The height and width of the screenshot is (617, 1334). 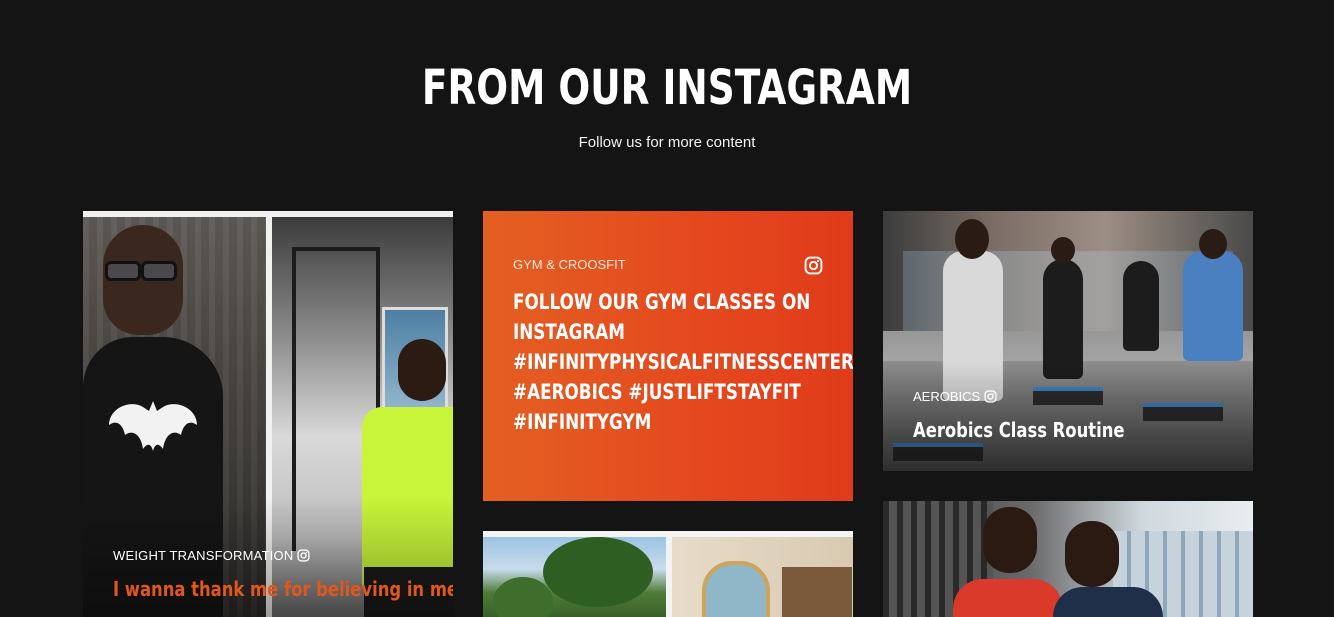 What do you see at coordinates (574, 577) in the screenshot?
I see `post-photo-outdoor` at bounding box center [574, 577].